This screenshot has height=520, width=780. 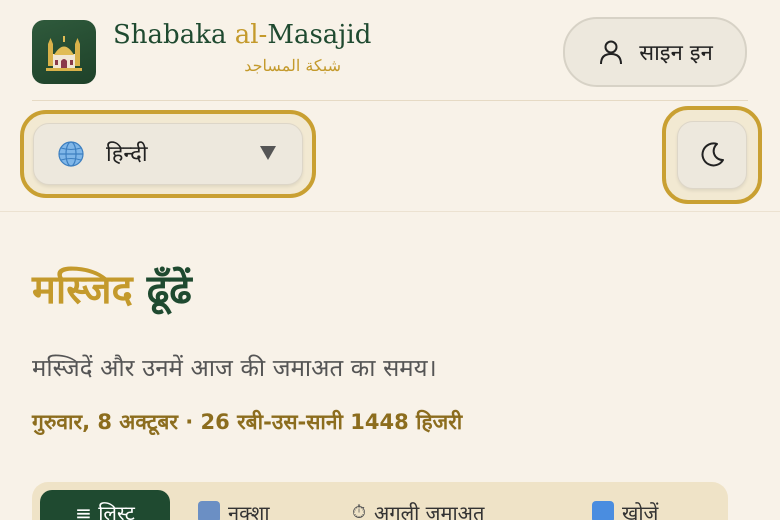 I want to click on theme-toggle-button, so click(x=712, y=155).